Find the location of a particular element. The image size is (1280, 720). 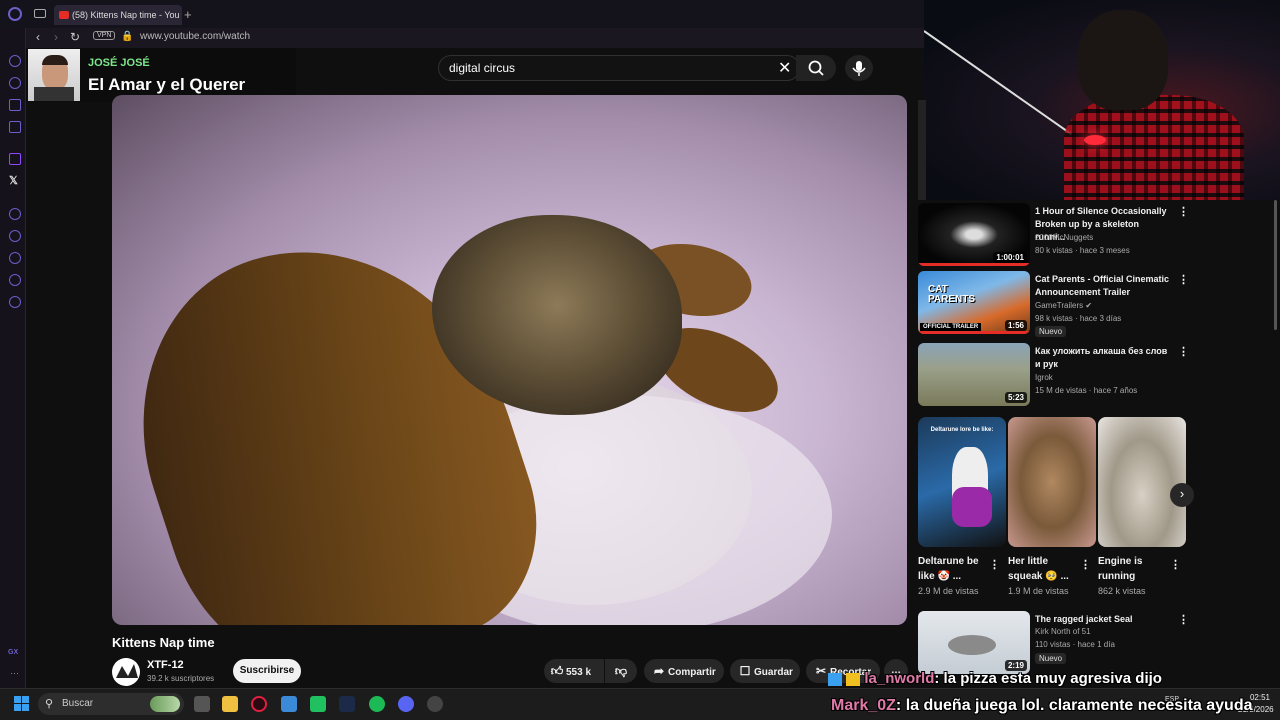

forward-arrow-icon: › is located at coordinates (56, 37).